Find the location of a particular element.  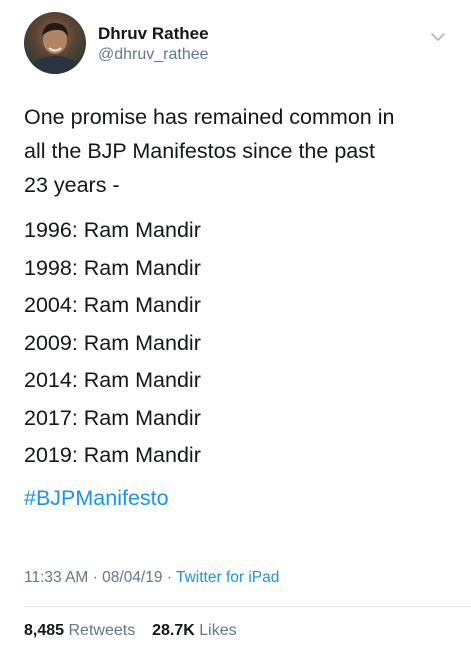

likes-count: 28.7K is located at coordinates (173, 630).